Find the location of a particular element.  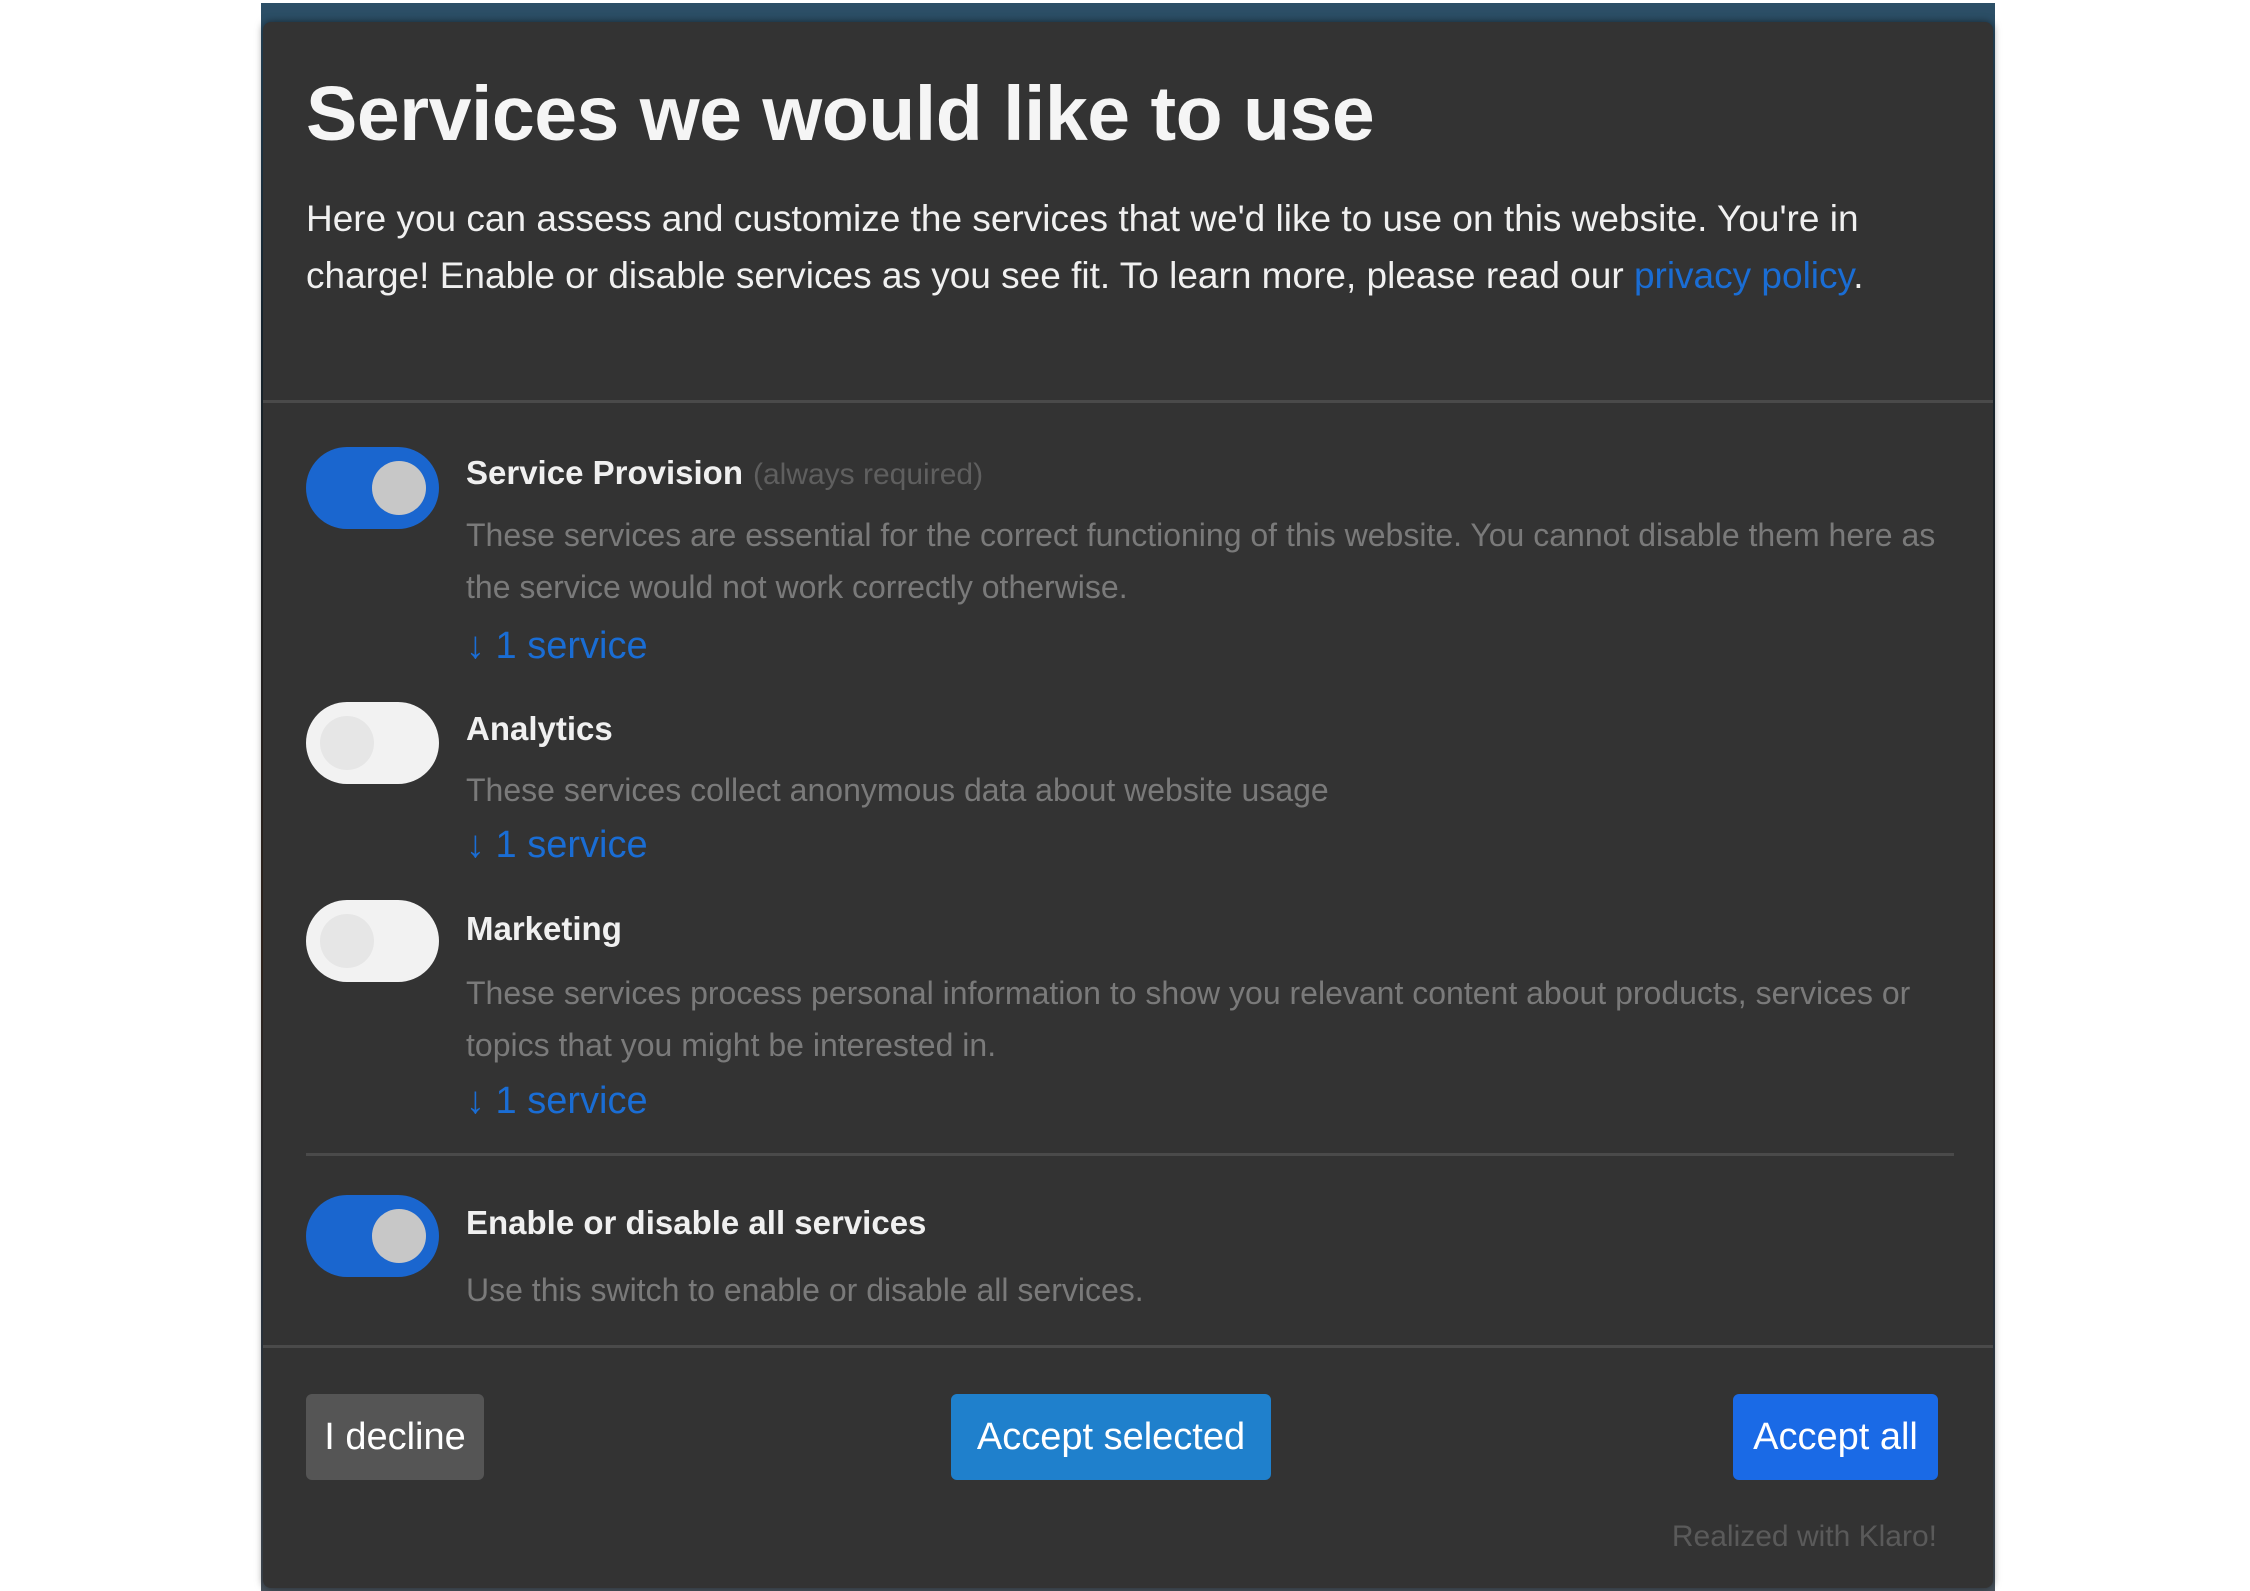

accept-all-button: Accept all is located at coordinates (1835, 1437).